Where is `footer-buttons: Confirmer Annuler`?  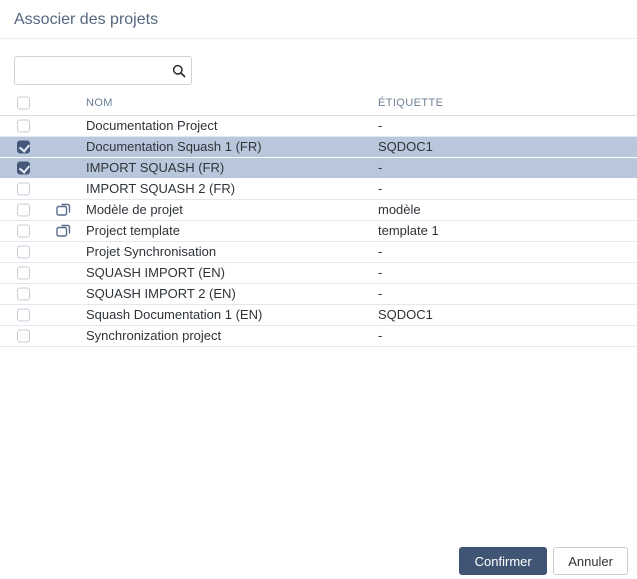
footer-buttons: Confirmer Annuler is located at coordinates (543, 561).